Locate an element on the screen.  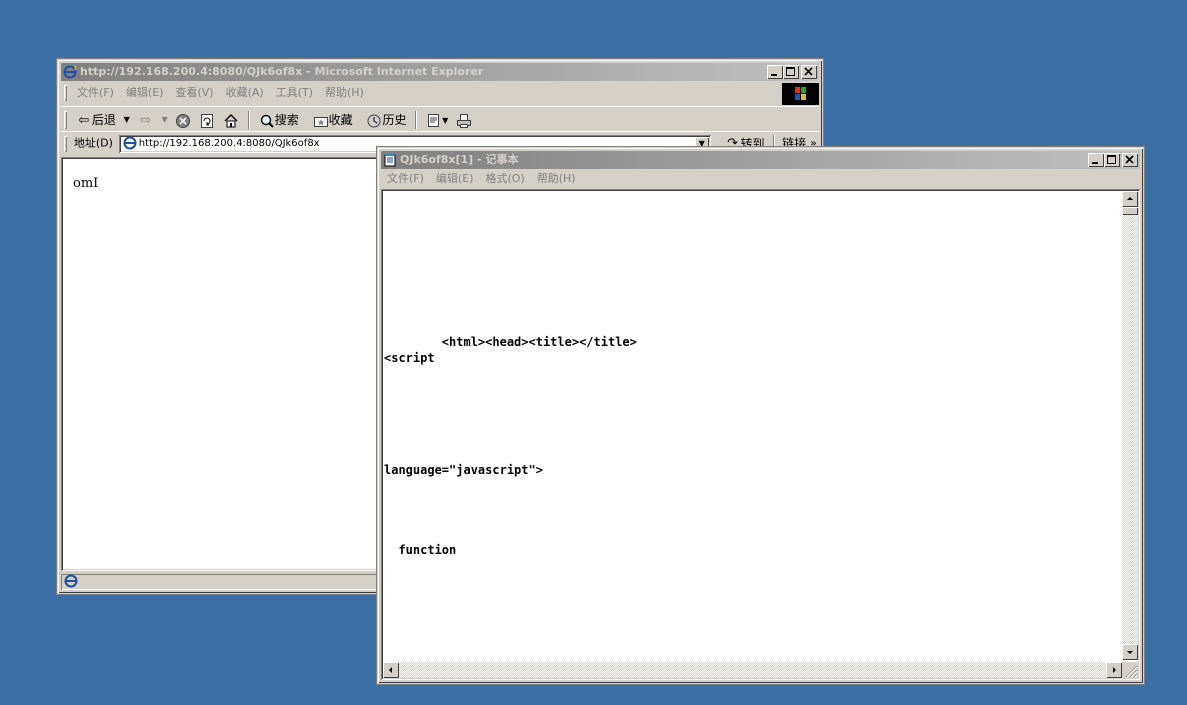
menu-grip is located at coordinates (65, 93).